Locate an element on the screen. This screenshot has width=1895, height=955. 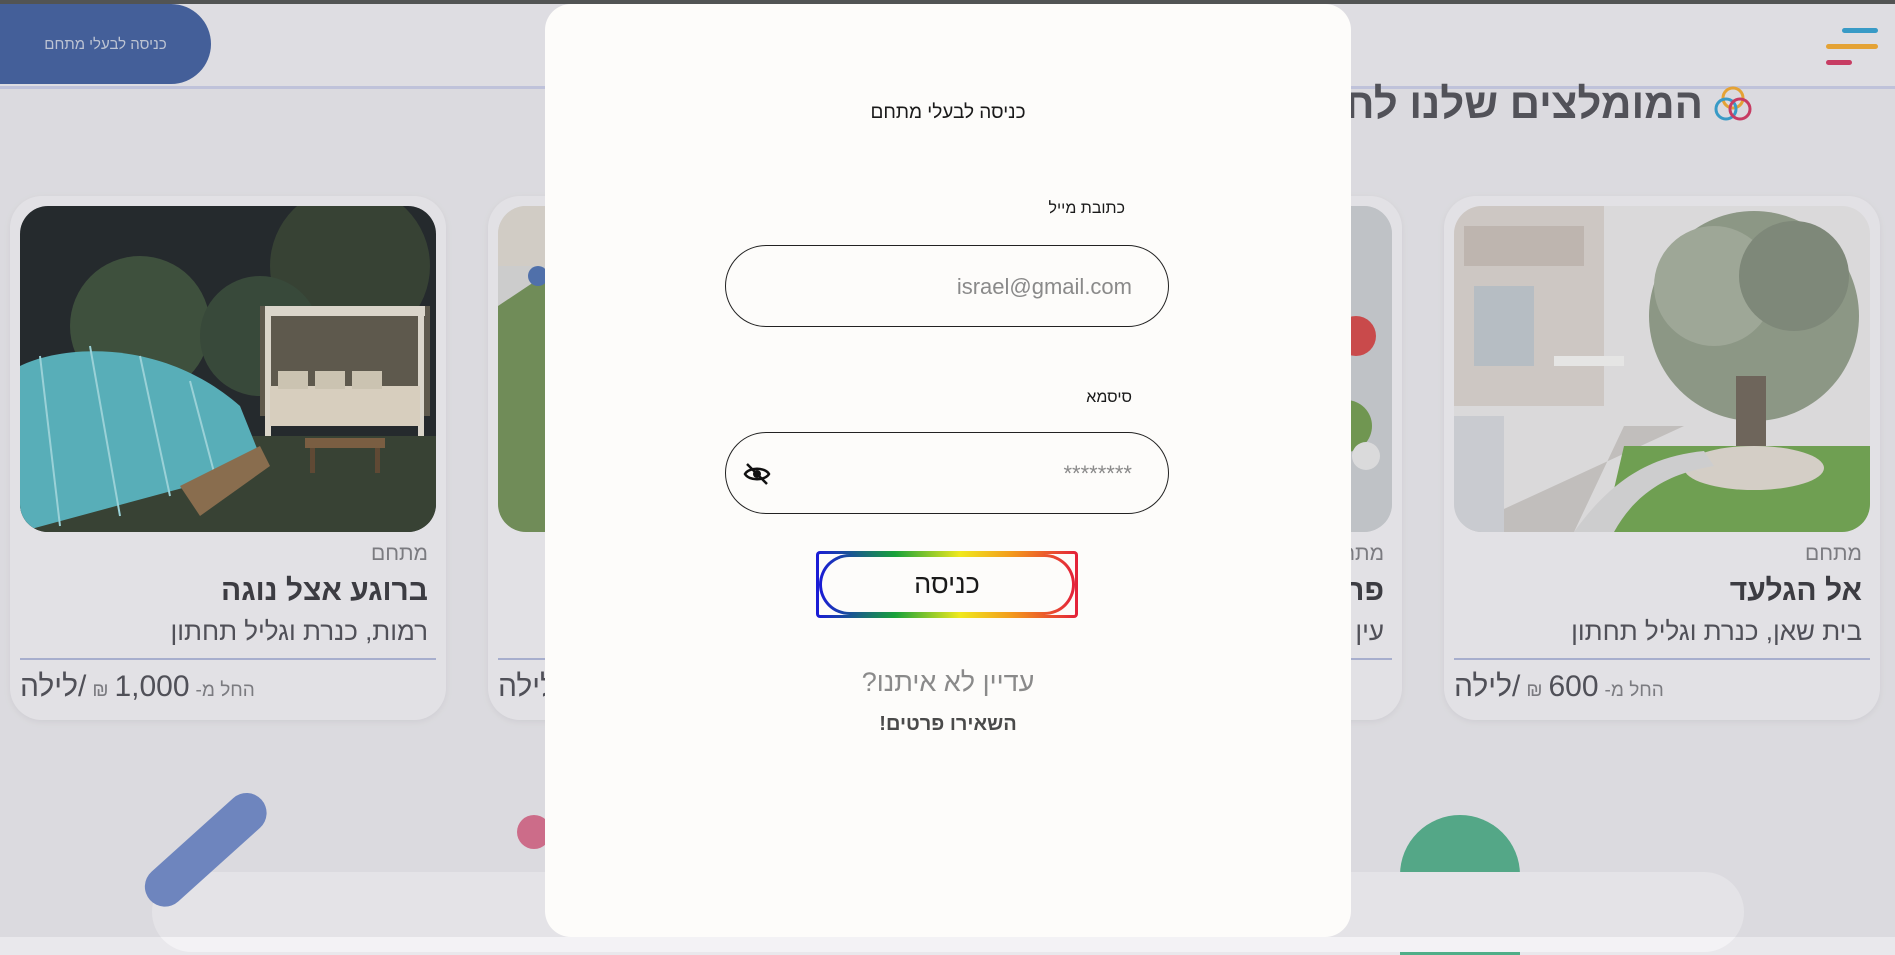
not-registered-text: עדיין לא איתנו? is located at coordinates (948, 682).